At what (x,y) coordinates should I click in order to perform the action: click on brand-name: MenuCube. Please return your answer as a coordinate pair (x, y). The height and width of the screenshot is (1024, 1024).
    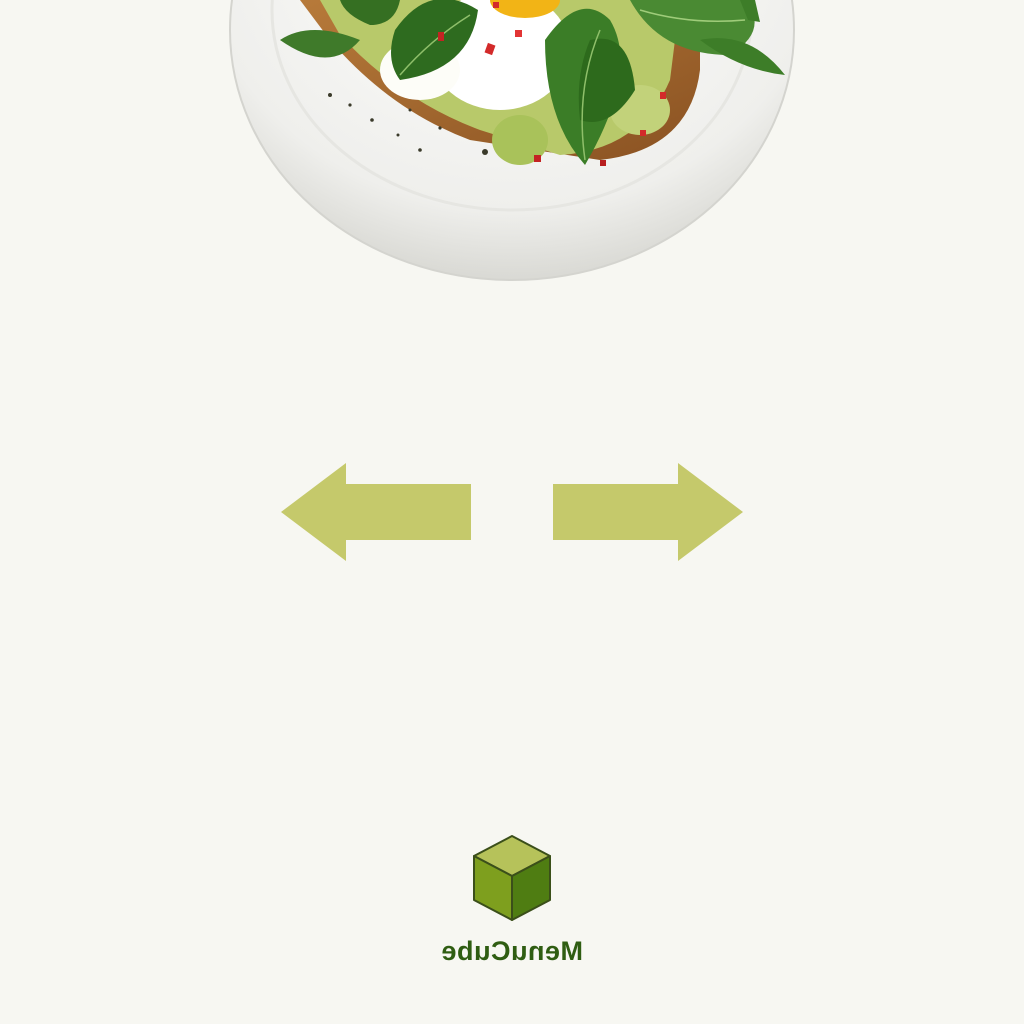
    Looking at the image, I should click on (512, 951).